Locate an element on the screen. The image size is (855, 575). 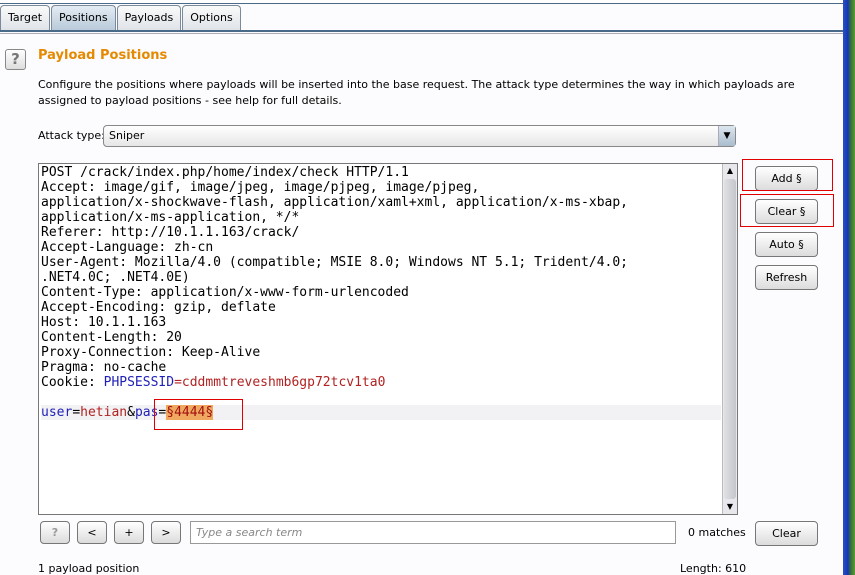
cookie-label: Cookie: is located at coordinates (72, 382).